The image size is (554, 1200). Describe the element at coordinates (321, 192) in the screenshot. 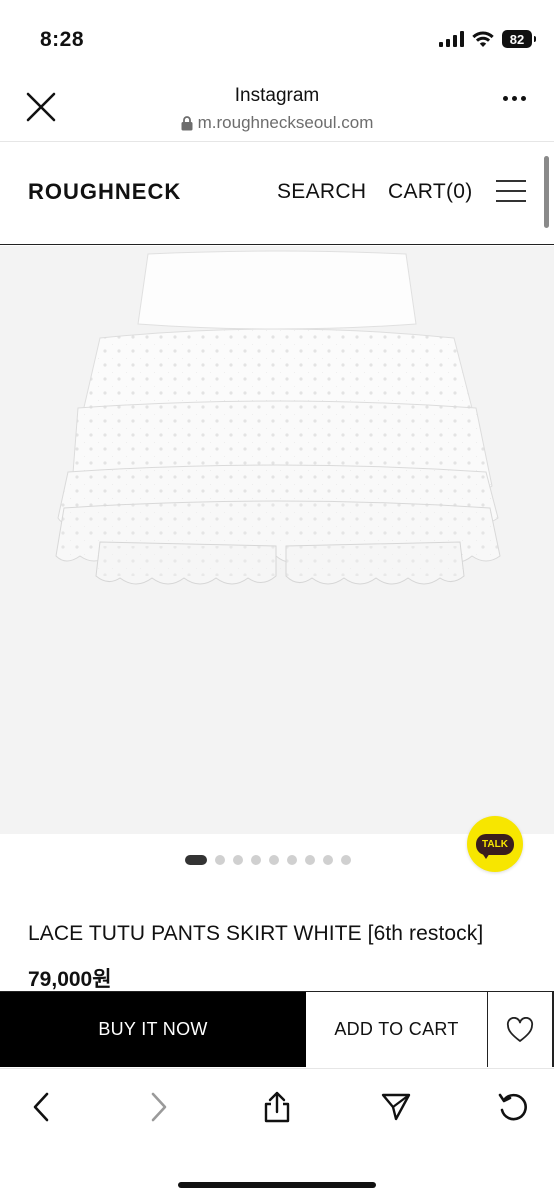

I see `nav-search-link: SEARCH` at that location.